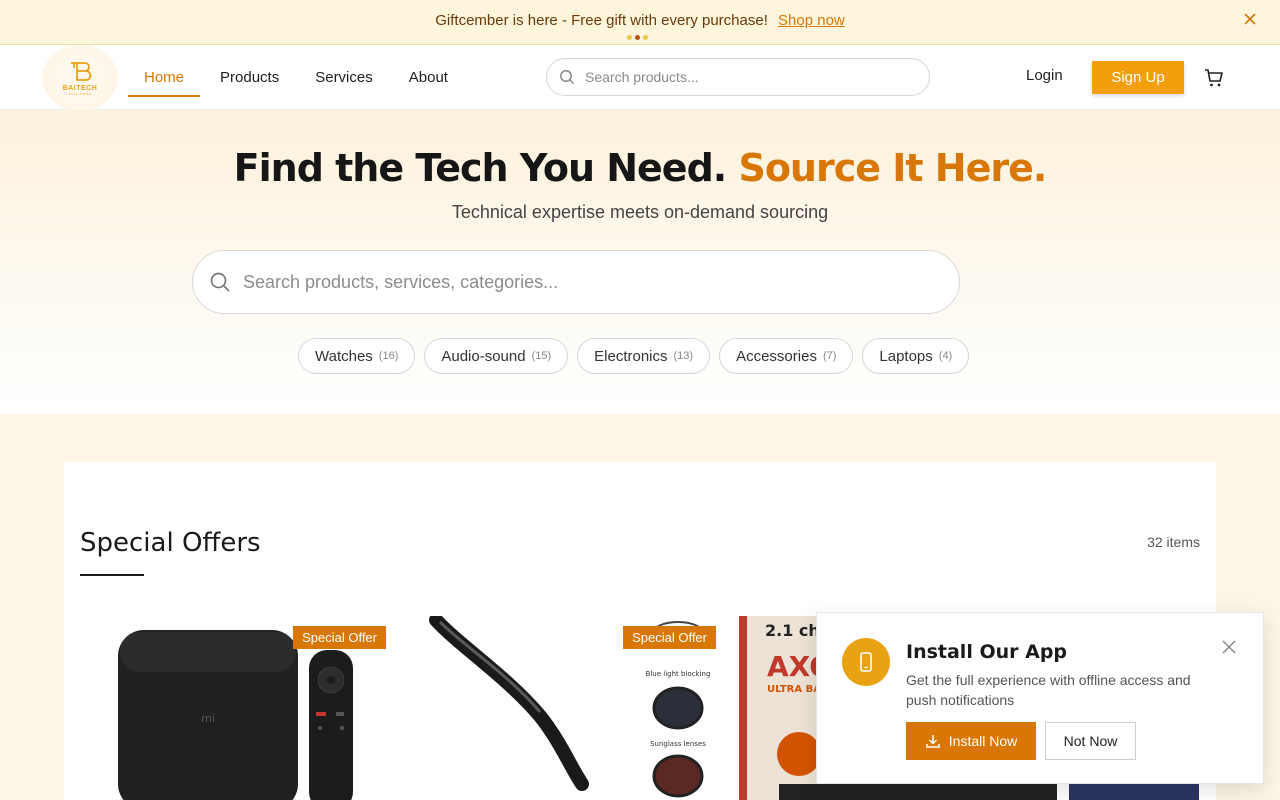 This screenshot has height=800, width=1280. What do you see at coordinates (483, 356) in the screenshot?
I see `chip-label: Audio-sound` at bounding box center [483, 356].